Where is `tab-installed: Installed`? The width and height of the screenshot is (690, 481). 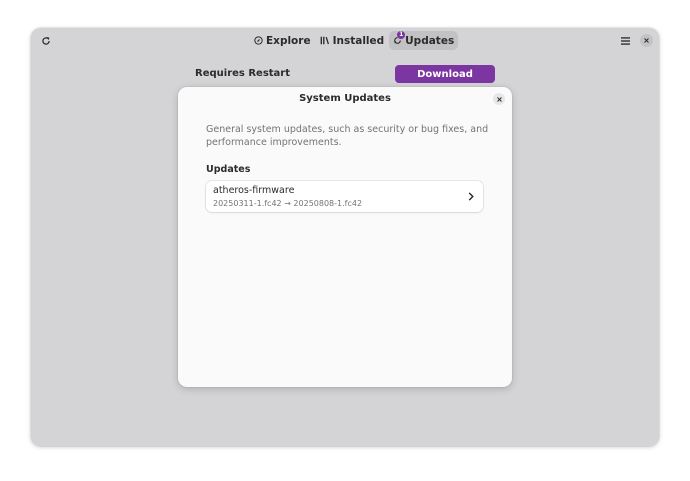
tab-installed: Installed is located at coordinates (352, 40).